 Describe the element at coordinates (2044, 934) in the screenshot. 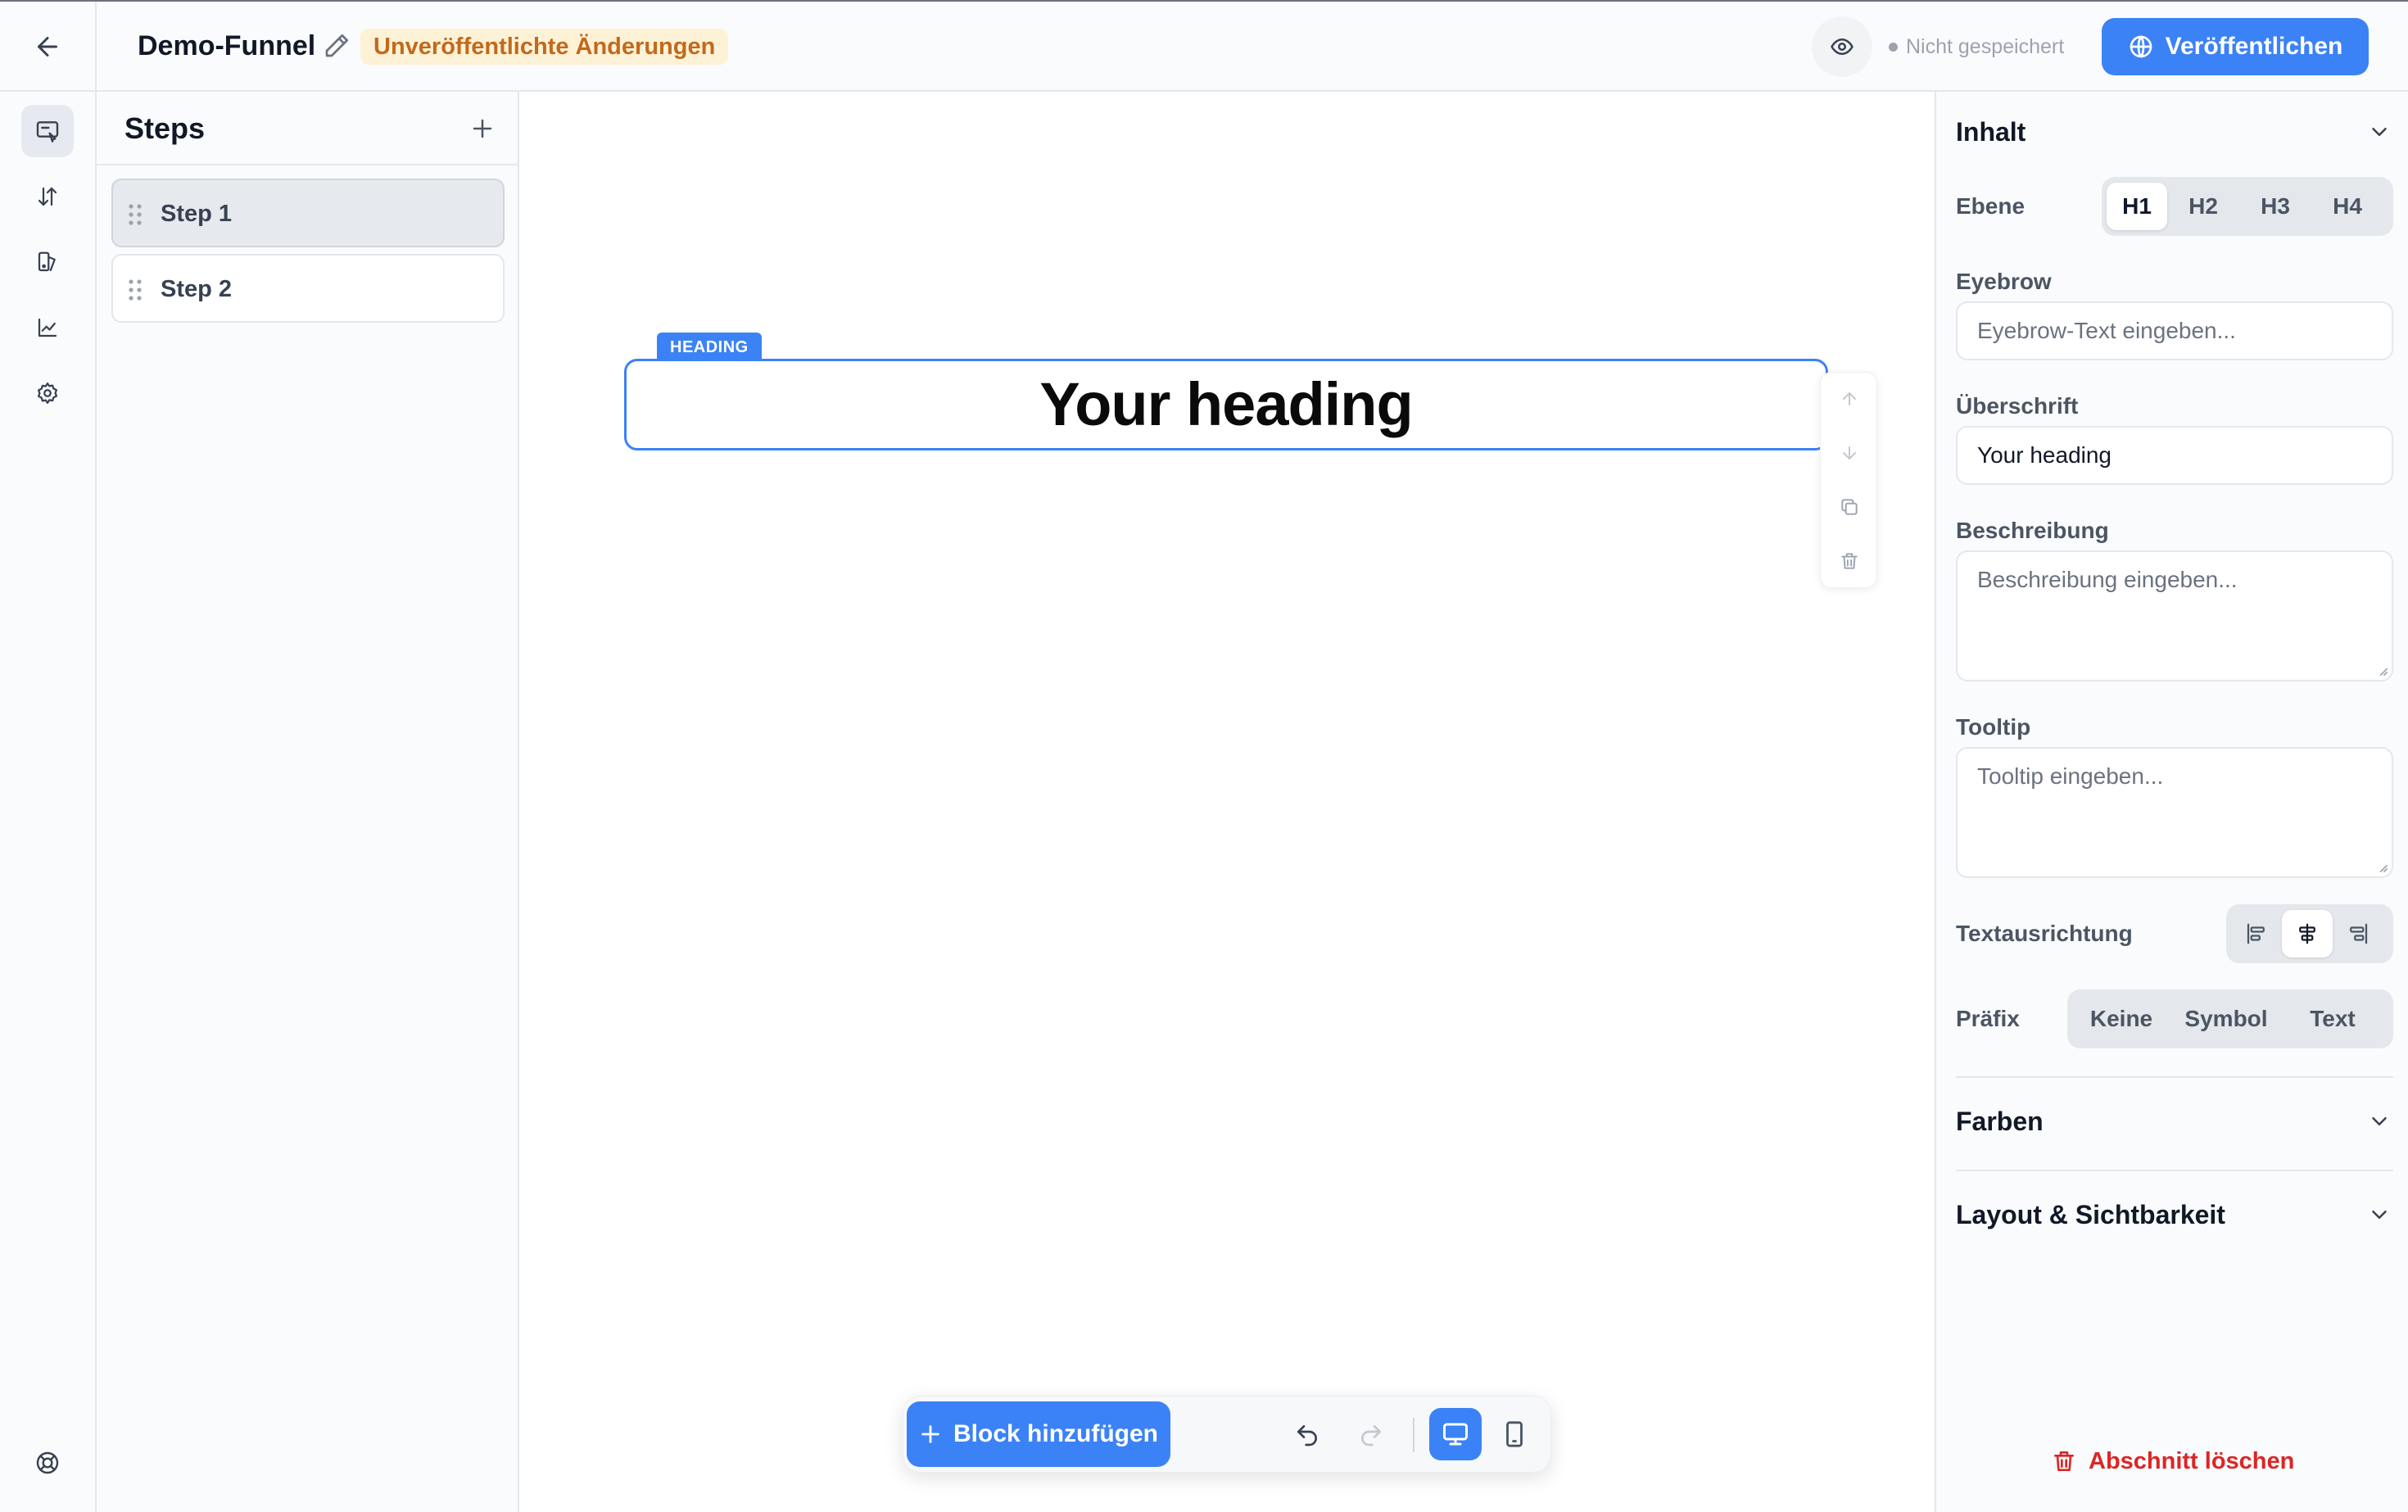

I see `text-align-label: Textausrichtung` at that location.